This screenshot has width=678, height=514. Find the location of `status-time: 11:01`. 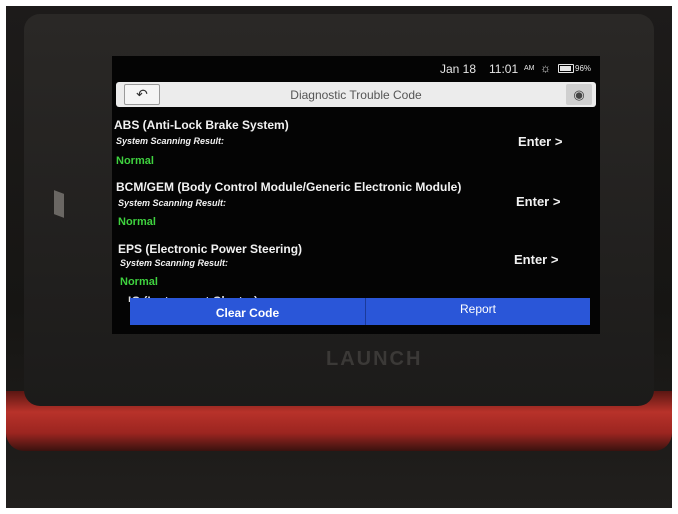

status-time: 11:01 is located at coordinates (504, 69).